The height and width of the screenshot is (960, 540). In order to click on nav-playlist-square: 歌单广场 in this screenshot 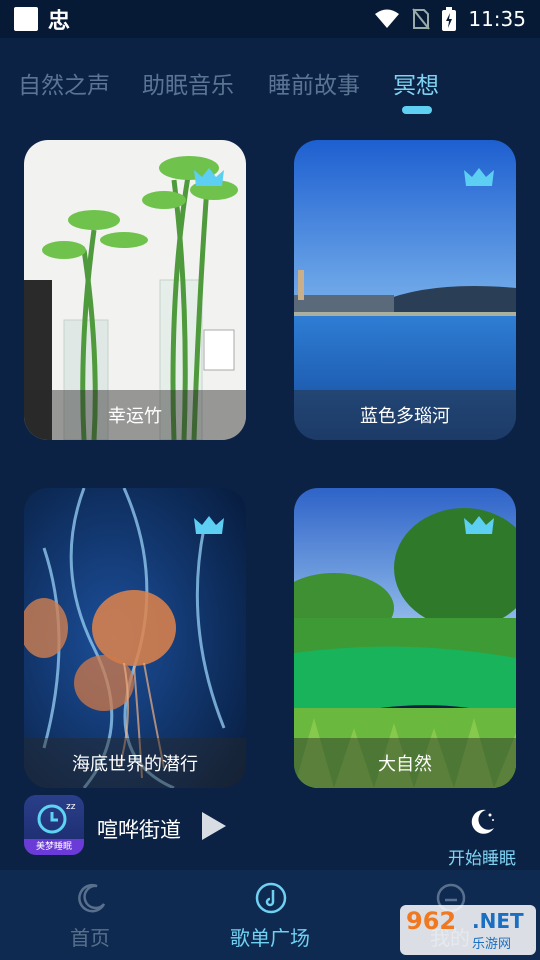, I will do `click(270, 917)`.